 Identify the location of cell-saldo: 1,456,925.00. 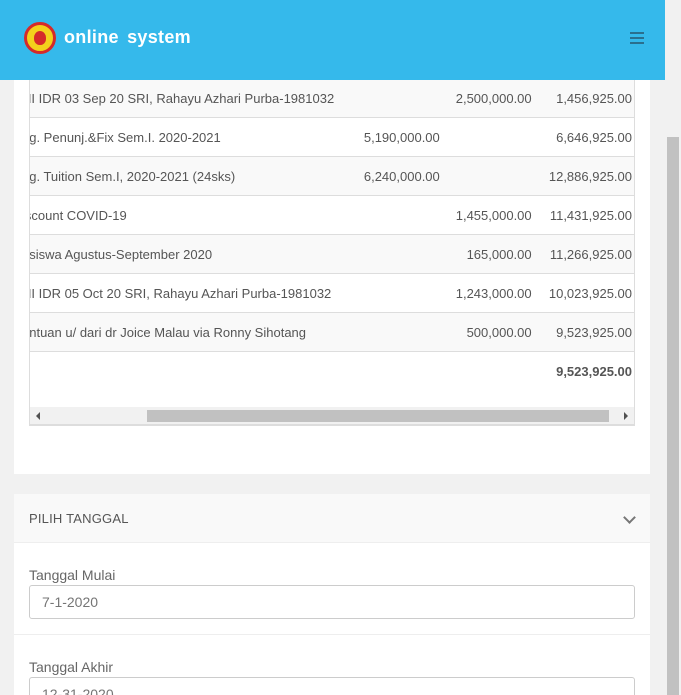
(582, 98).